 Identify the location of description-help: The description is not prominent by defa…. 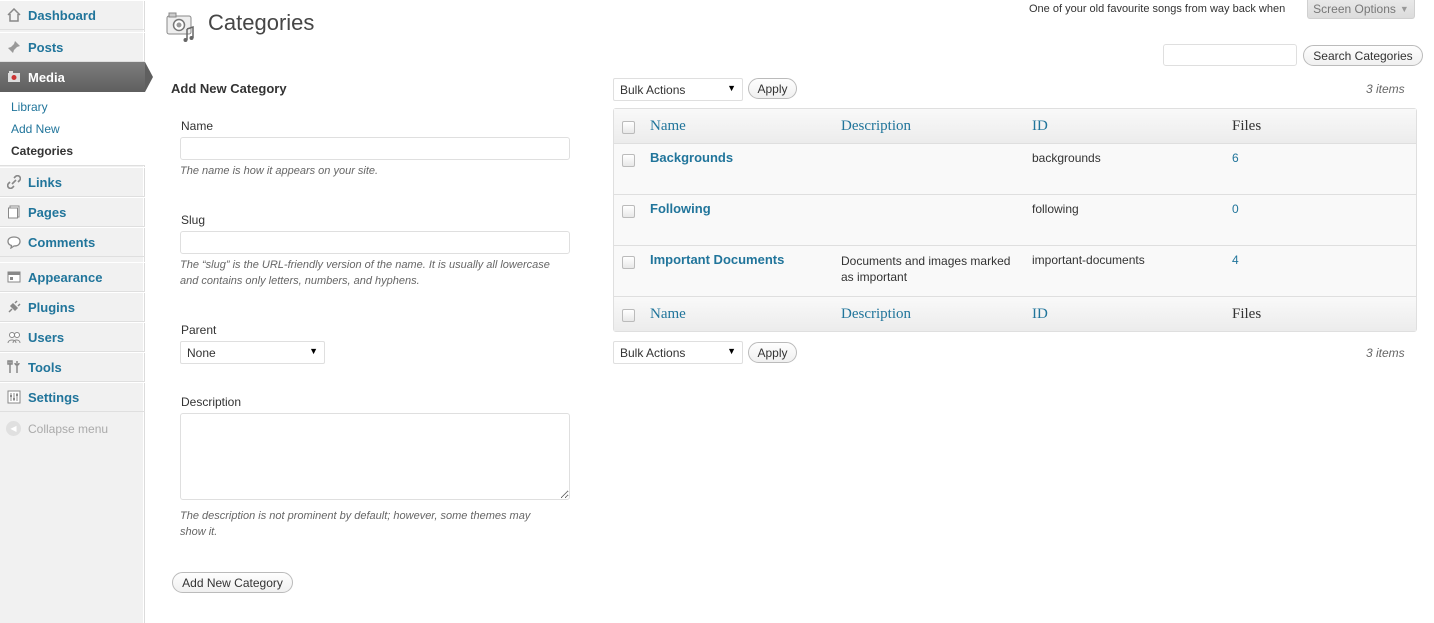
(355, 524).